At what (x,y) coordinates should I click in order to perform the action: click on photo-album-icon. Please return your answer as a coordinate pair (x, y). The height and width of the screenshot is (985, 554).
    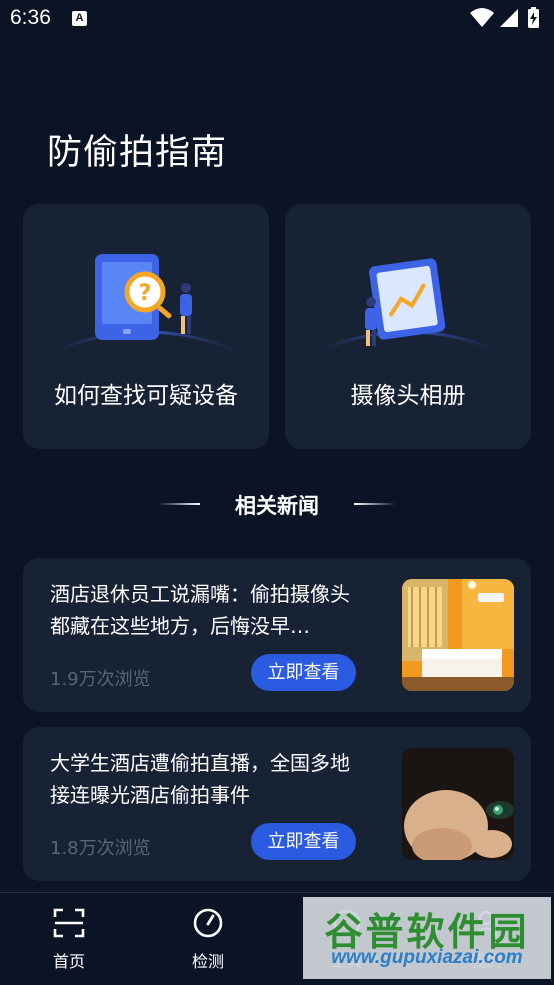
    Looking at the image, I should click on (408, 306).